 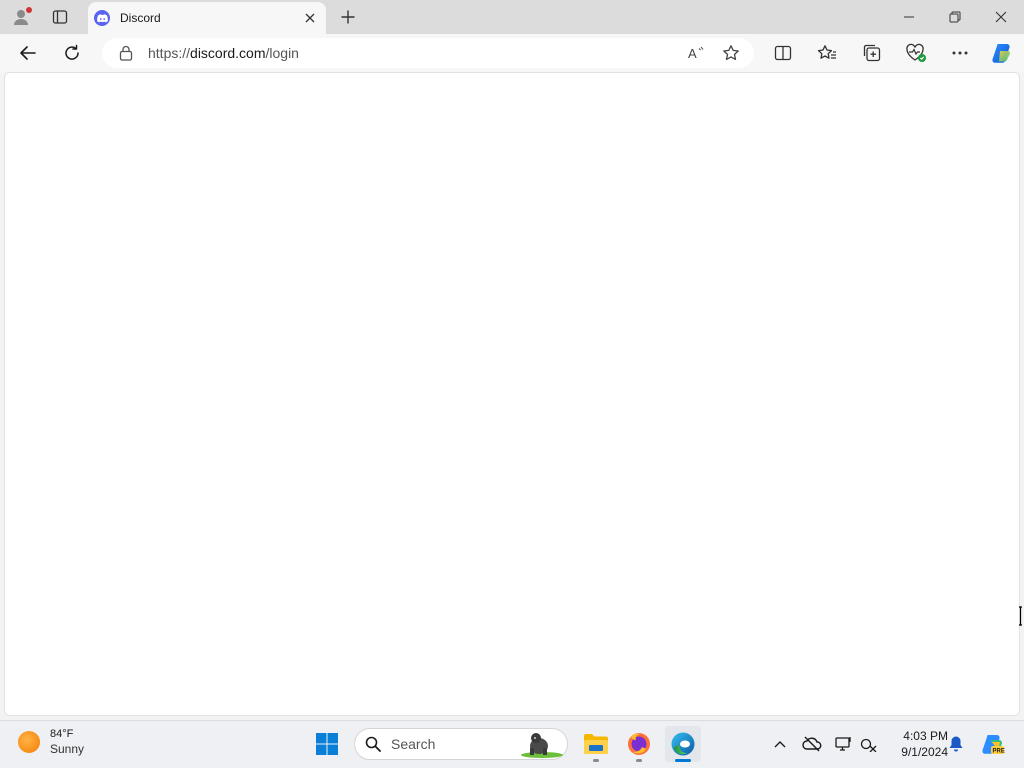 I want to click on refresh-icon, so click(x=72, y=52).